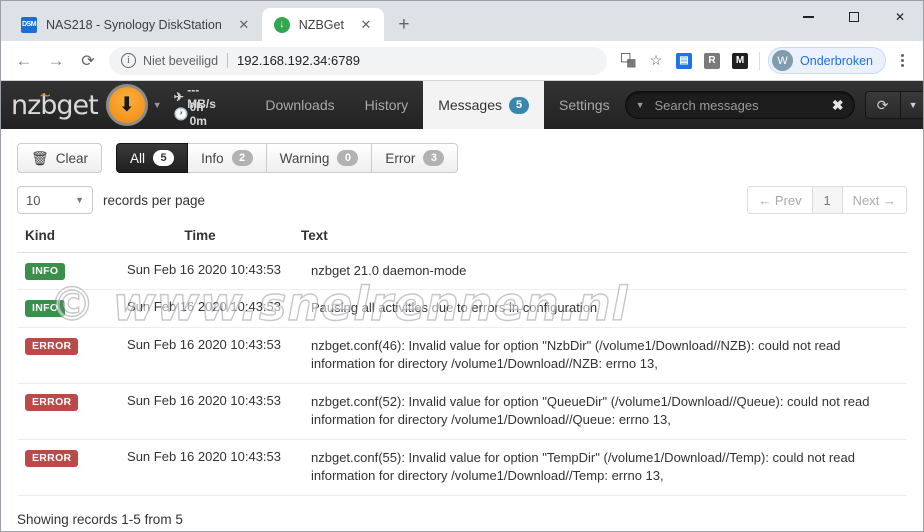  What do you see at coordinates (470, 105) in the screenshot?
I see `nav-label: Messages` at bounding box center [470, 105].